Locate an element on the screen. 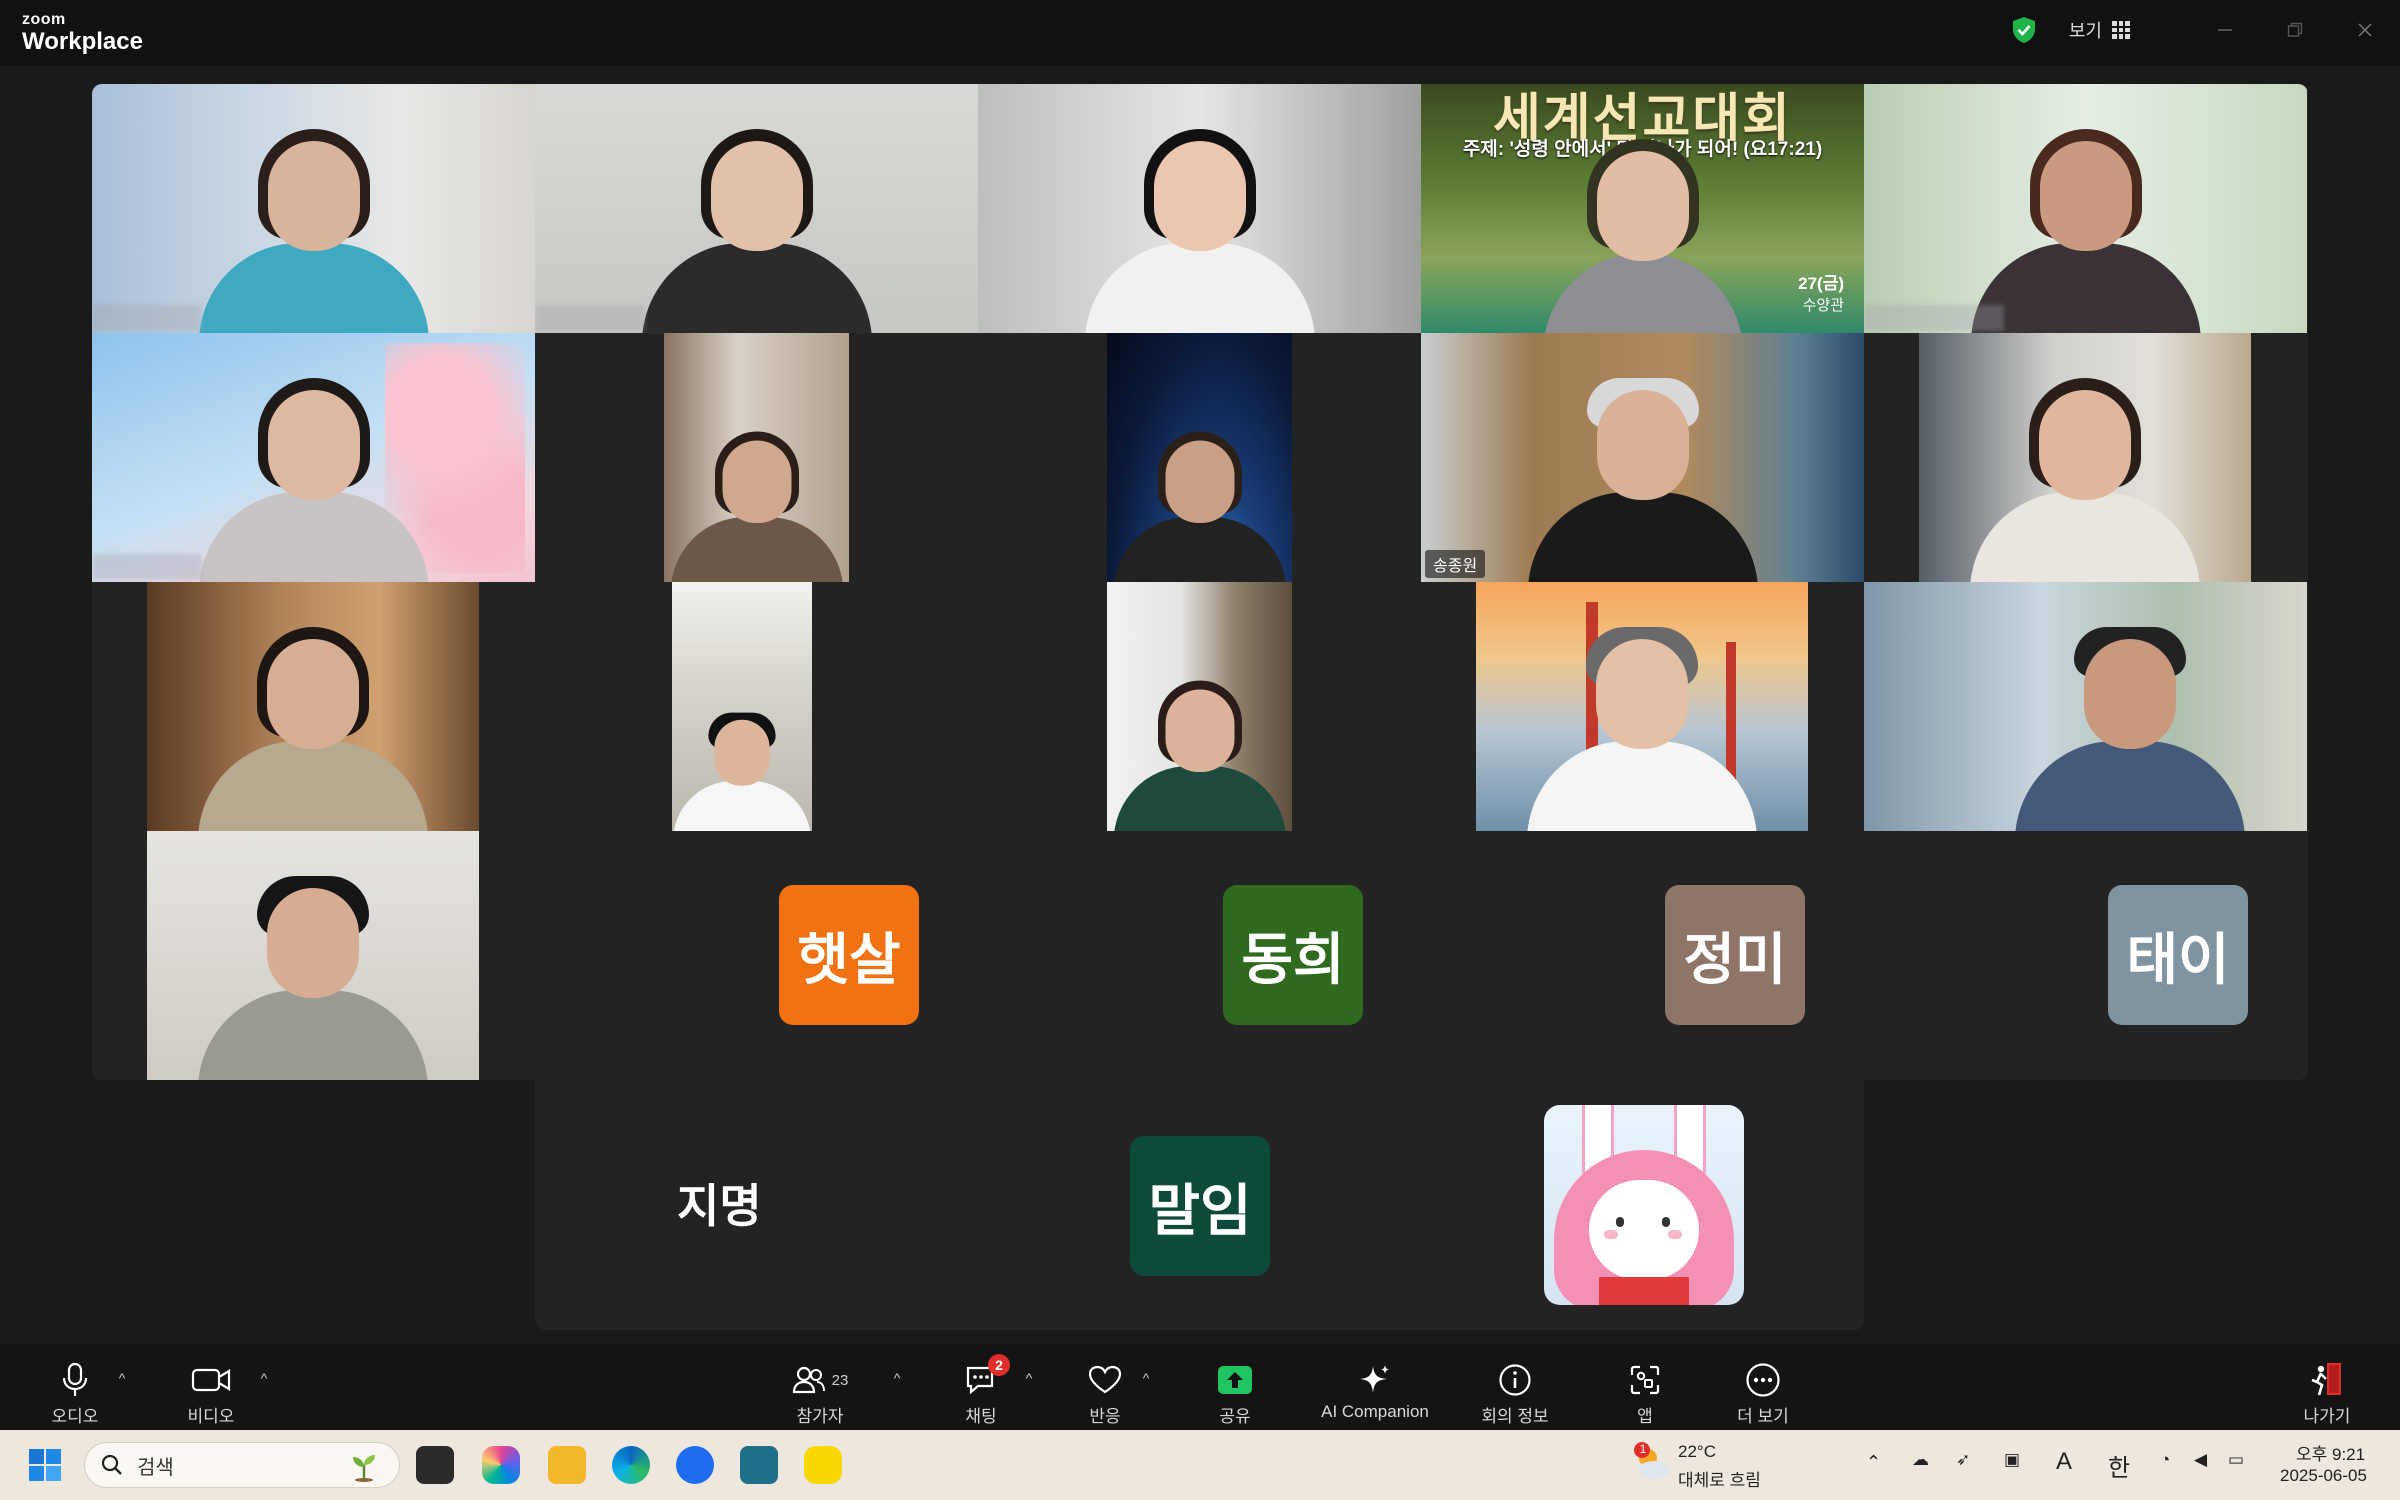 This screenshot has height=1500, width=2400. minimize-icon is located at coordinates (2225, 30).